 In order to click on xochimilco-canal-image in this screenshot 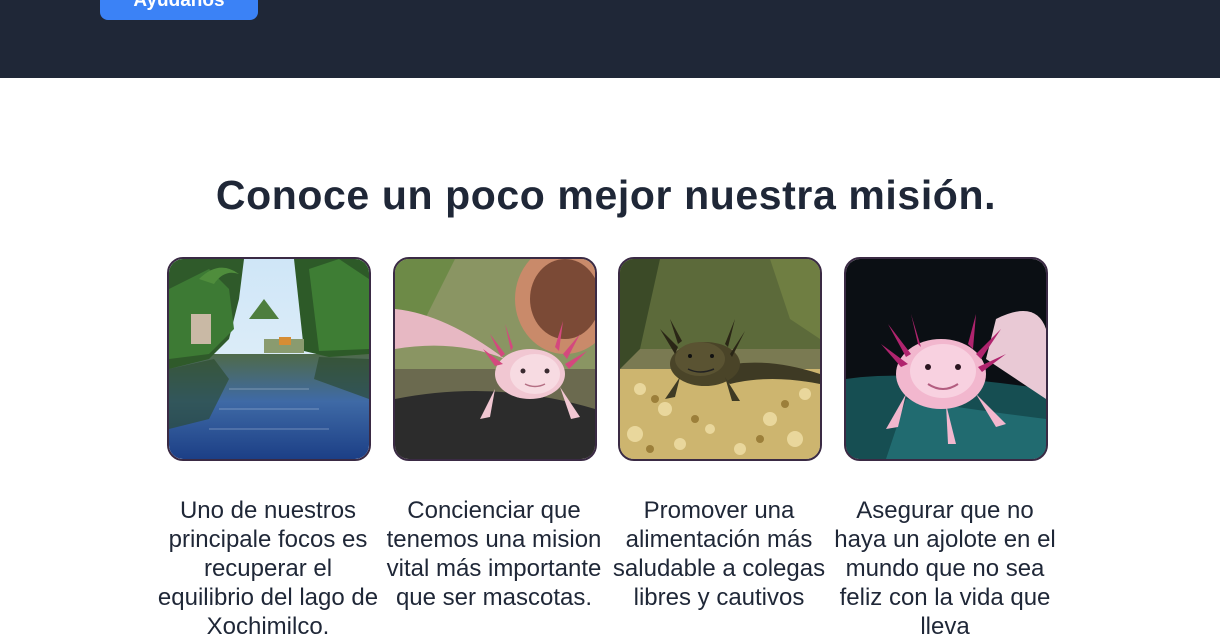, I will do `click(269, 359)`.